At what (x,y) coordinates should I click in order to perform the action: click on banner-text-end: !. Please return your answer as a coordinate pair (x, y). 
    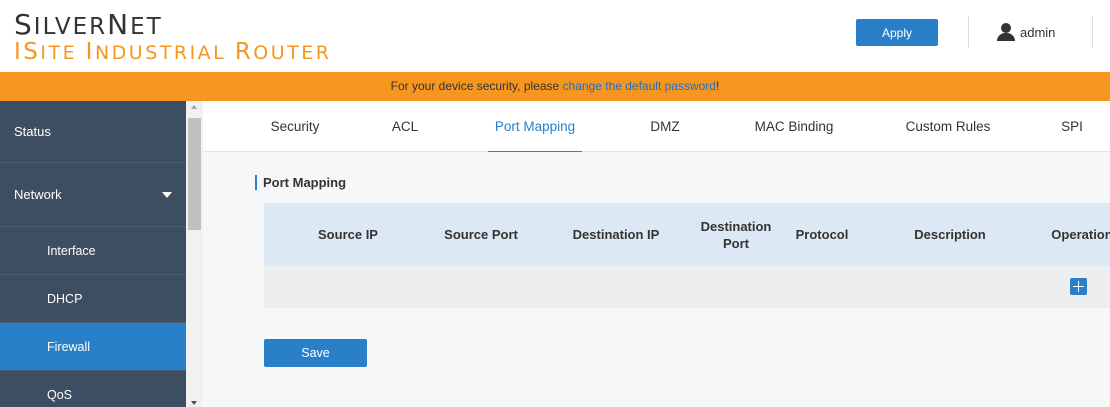
    Looking at the image, I should click on (717, 86).